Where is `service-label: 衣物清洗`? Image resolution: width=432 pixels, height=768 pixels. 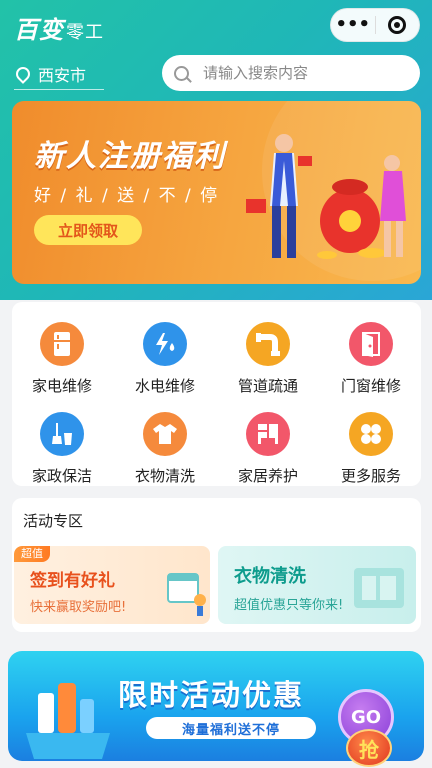
service-label: 衣物清洗 is located at coordinates (164, 476).